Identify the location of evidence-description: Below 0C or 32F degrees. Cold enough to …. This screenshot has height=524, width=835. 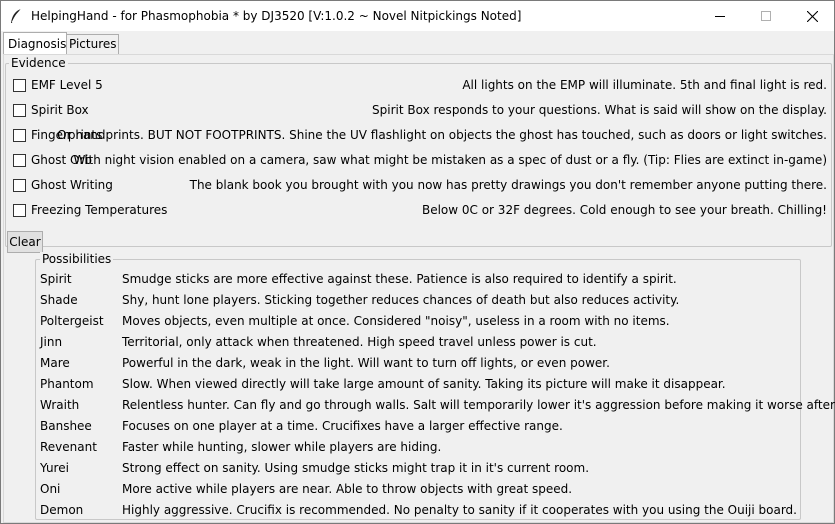
(624, 210).